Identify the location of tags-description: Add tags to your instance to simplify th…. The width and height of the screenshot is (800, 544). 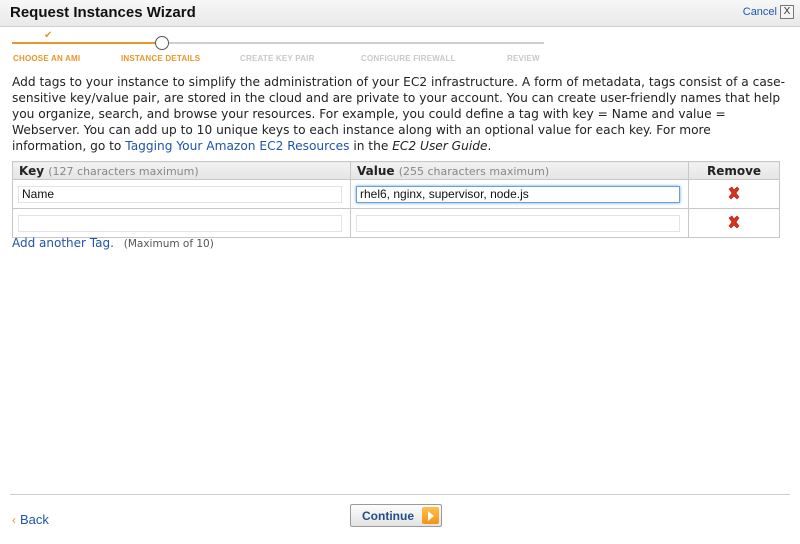
(400, 114).